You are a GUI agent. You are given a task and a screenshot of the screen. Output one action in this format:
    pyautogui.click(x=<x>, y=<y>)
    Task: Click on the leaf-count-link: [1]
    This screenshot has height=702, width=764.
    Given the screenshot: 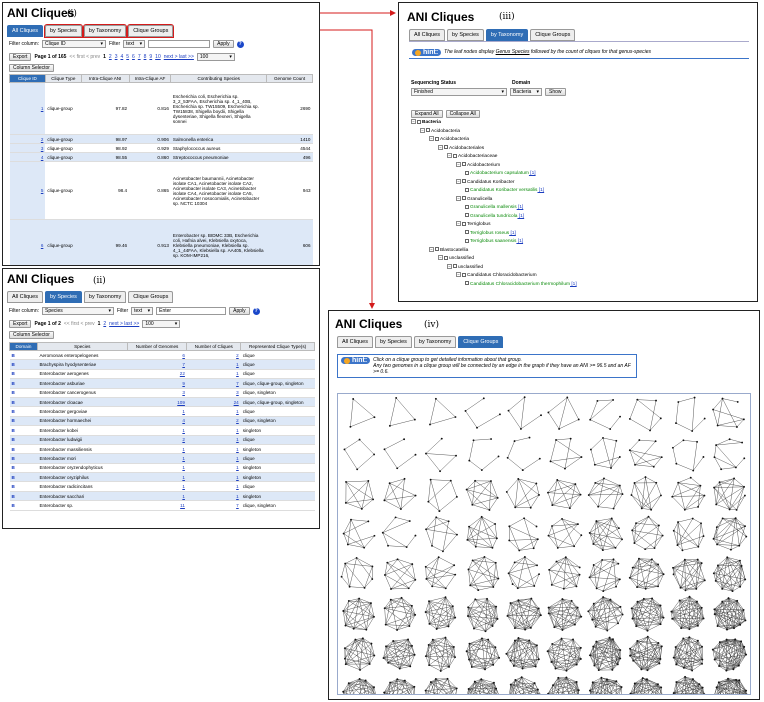 What is the action you would take?
    pyautogui.click(x=520, y=216)
    